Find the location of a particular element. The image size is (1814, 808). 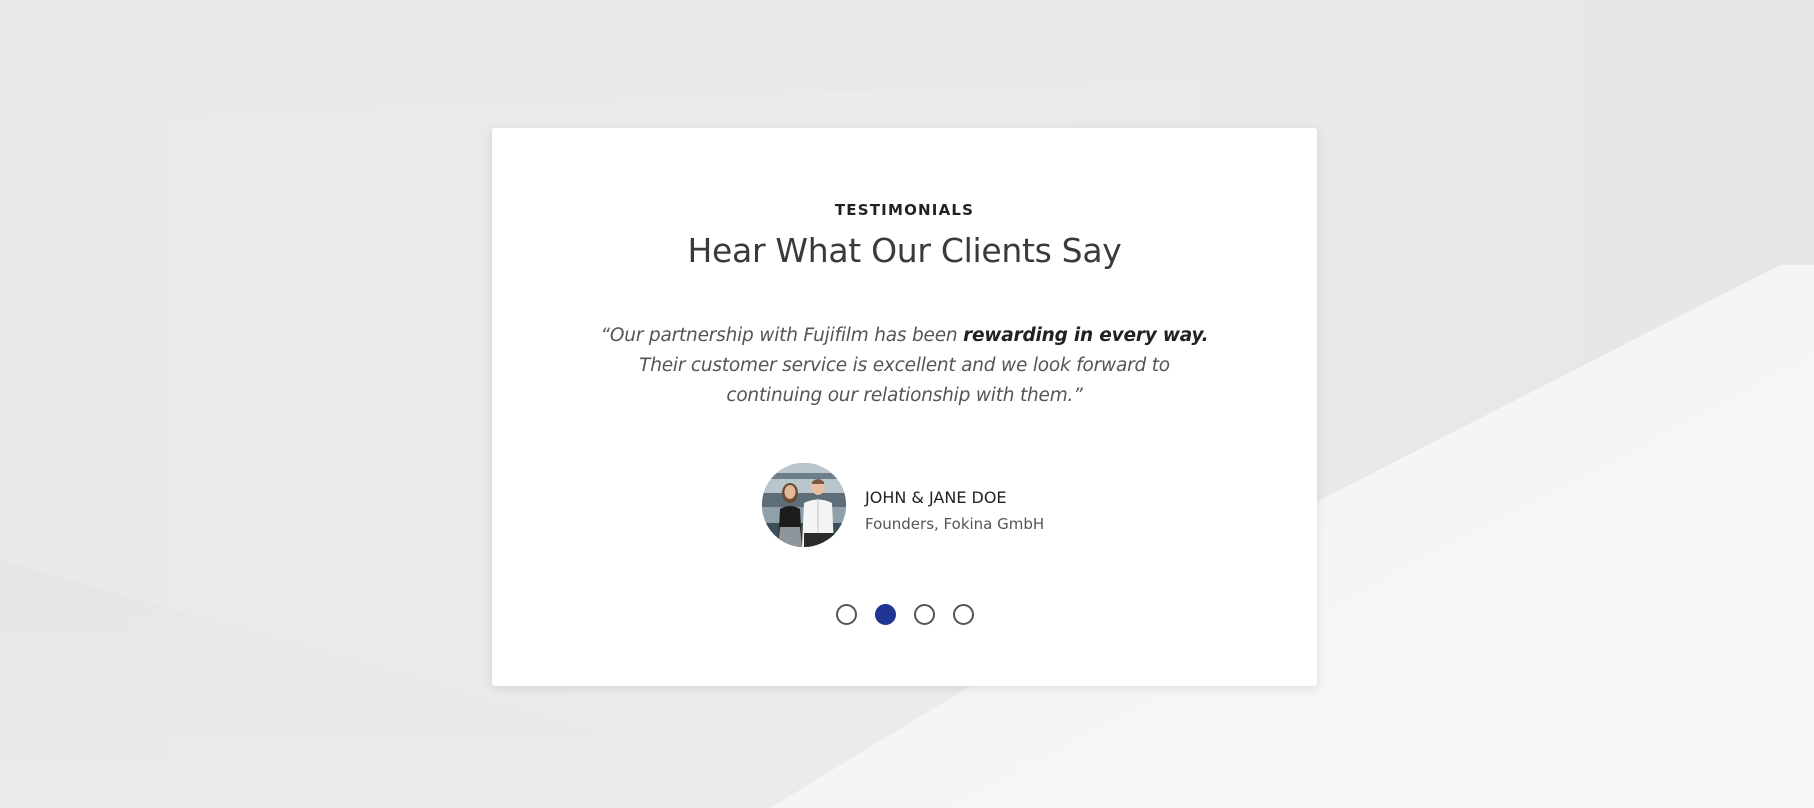

section-heading: Hear What Our Clients Say is located at coordinates (904, 250).